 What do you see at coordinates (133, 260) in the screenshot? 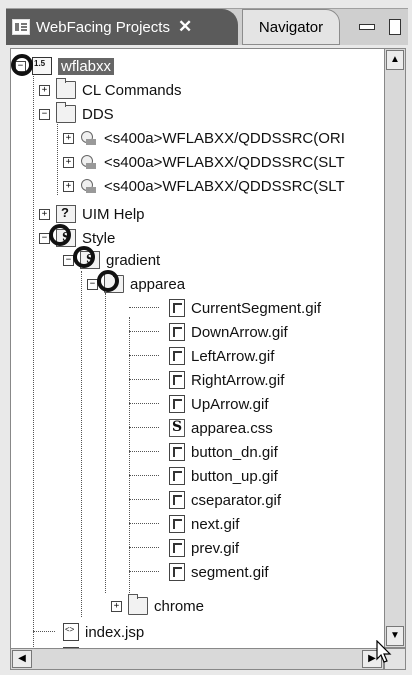
I see `tree-item-label: gradient` at bounding box center [133, 260].